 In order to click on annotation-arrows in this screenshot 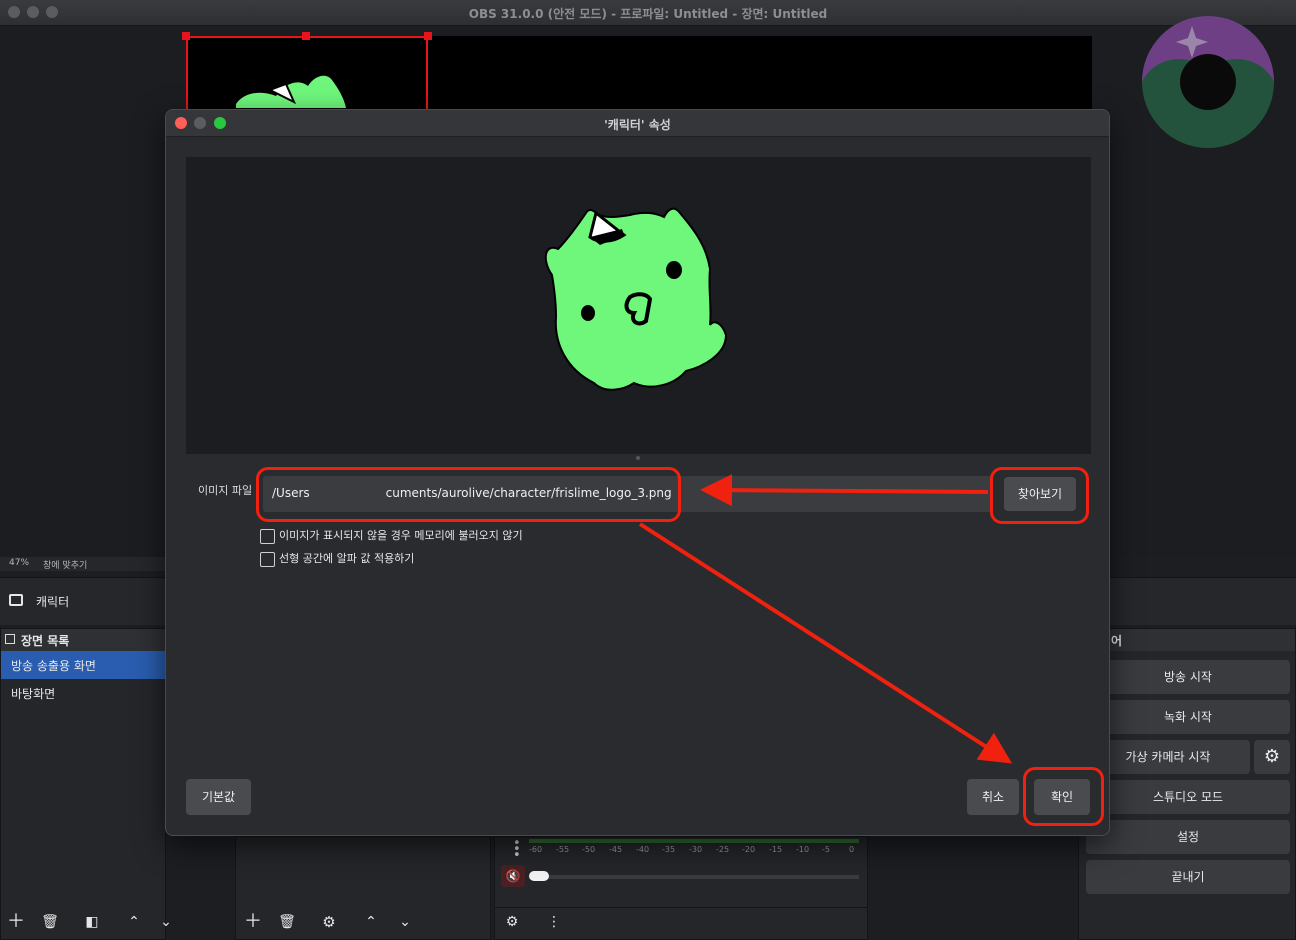, I will do `click(825, 619)`.